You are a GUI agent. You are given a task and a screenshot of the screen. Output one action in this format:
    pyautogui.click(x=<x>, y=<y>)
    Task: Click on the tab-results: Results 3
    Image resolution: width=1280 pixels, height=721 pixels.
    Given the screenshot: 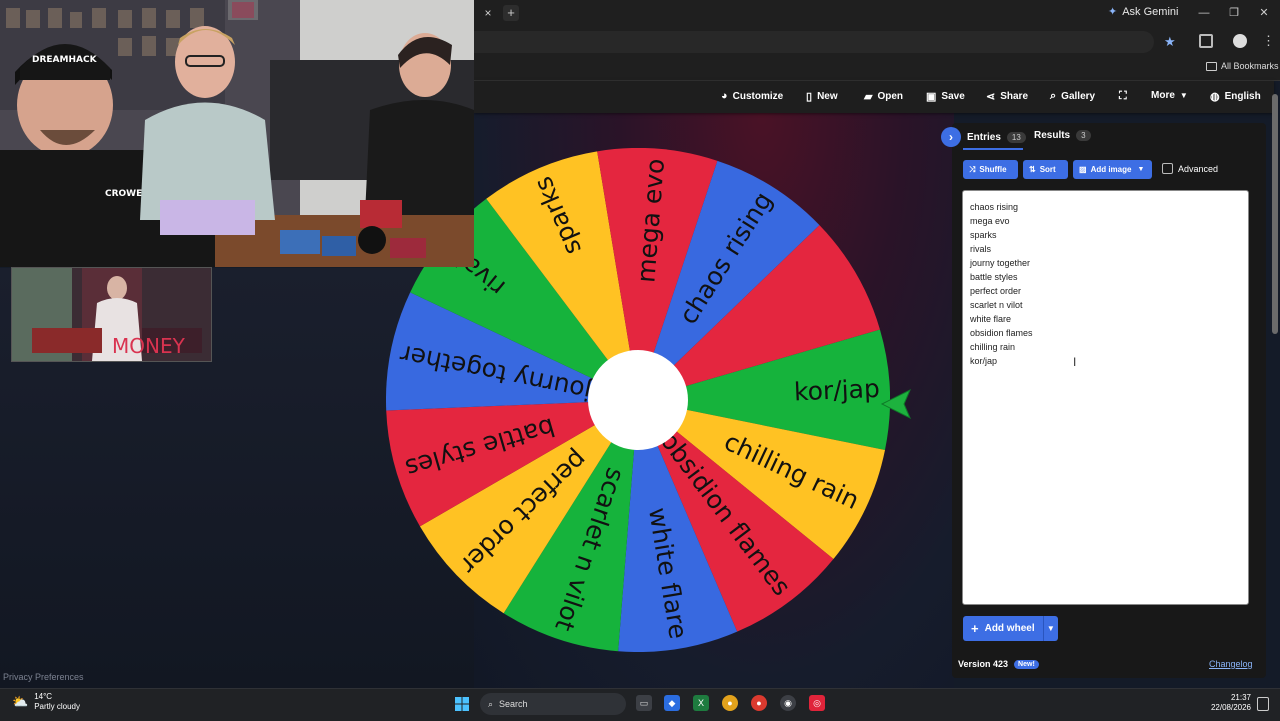 What is the action you would take?
    pyautogui.click(x=1062, y=135)
    